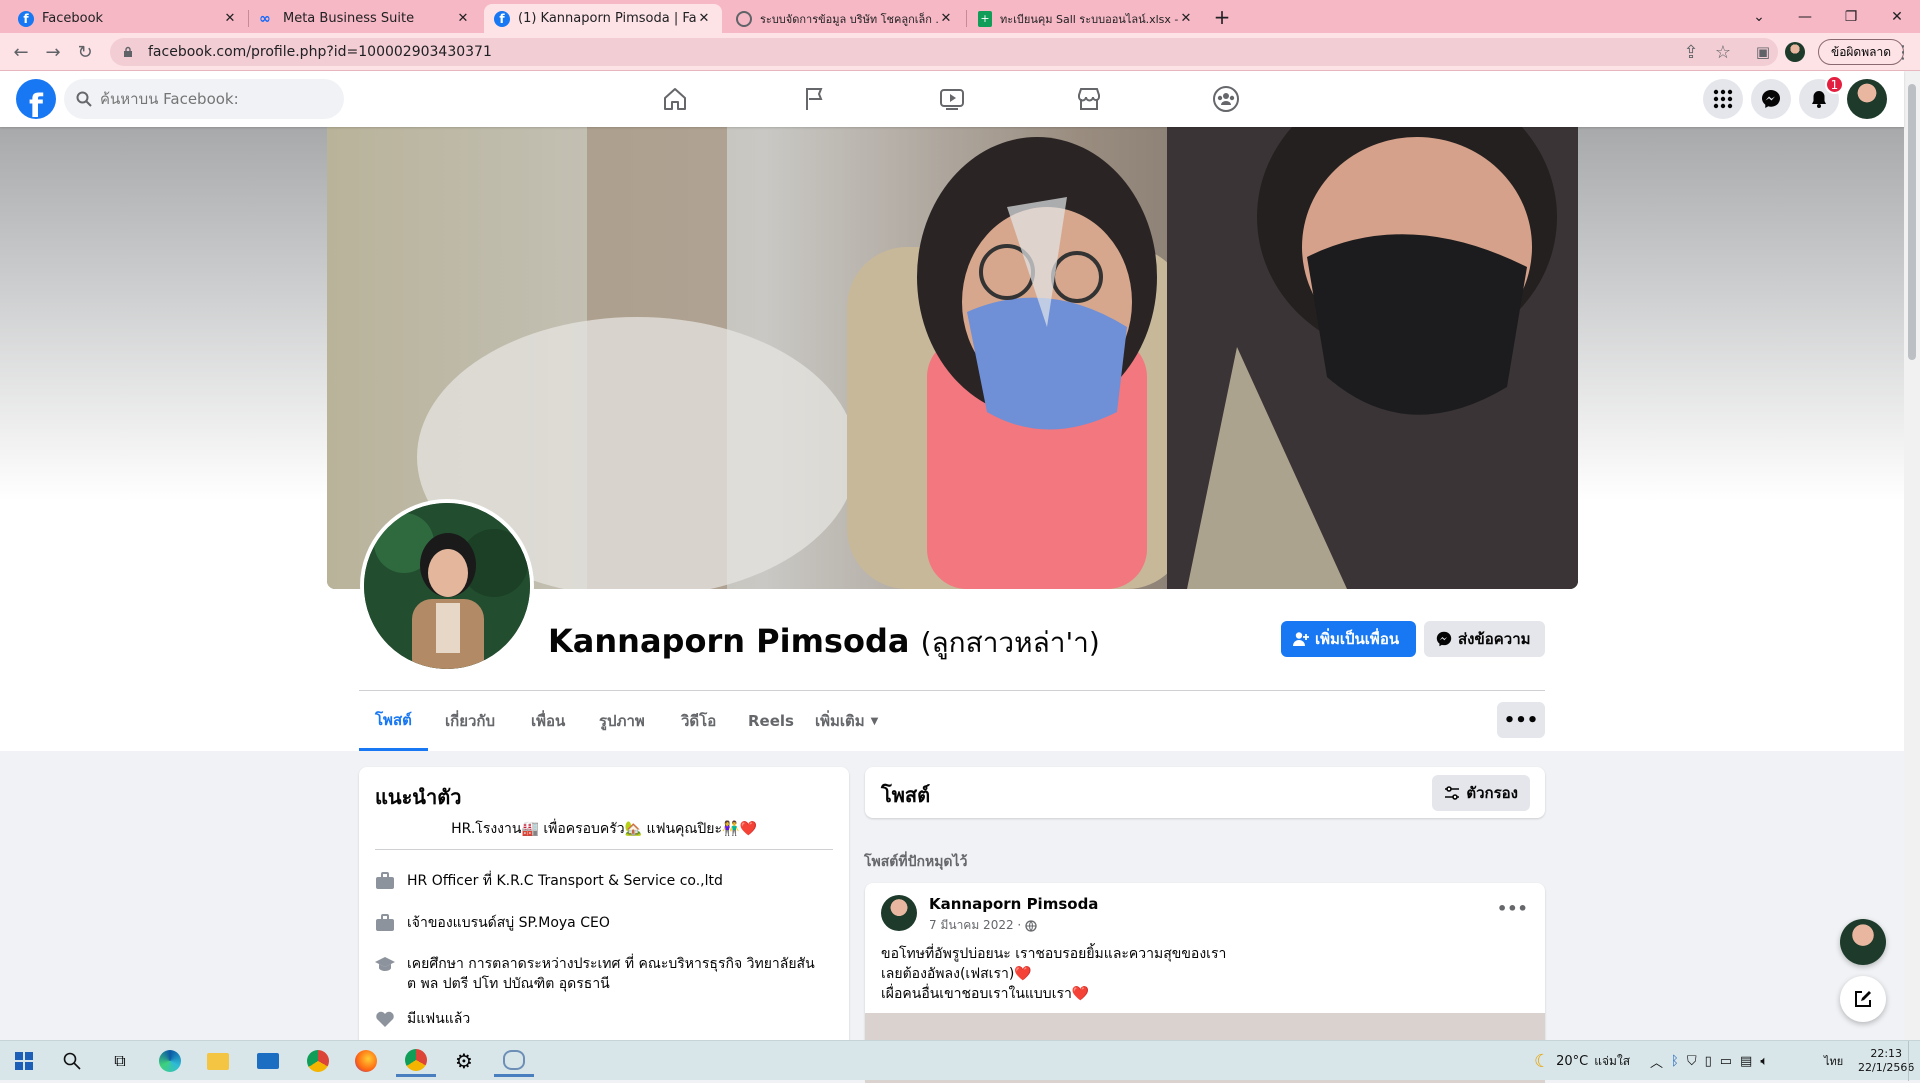 This screenshot has width=1920, height=1083. Describe the element at coordinates (21, 52) in the screenshot. I see `back-arrow-icon: ←` at that location.